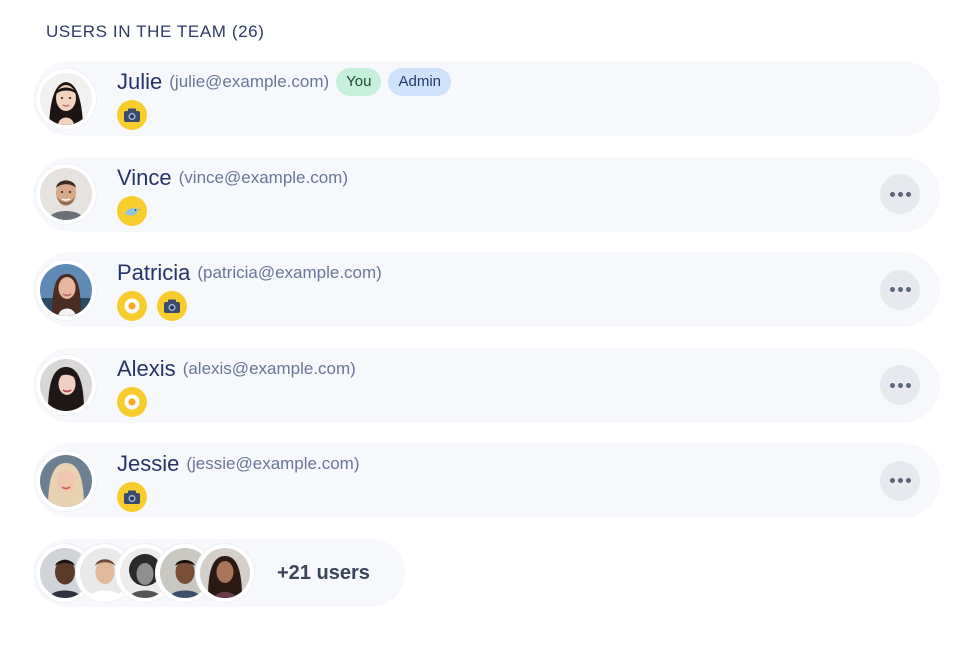  What do you see at coordinates (273, 463) in the screenshot?
I see `member-email: (jessie@example.com)` at bounding box center [273, 463].